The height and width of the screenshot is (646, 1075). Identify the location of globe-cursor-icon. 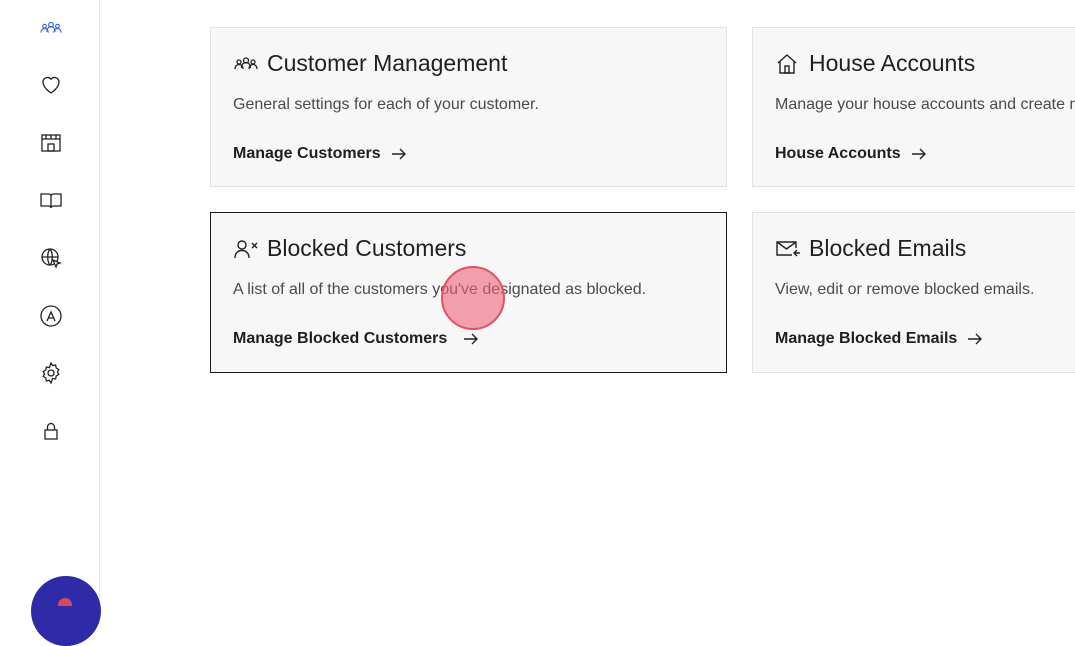
(51, 258).